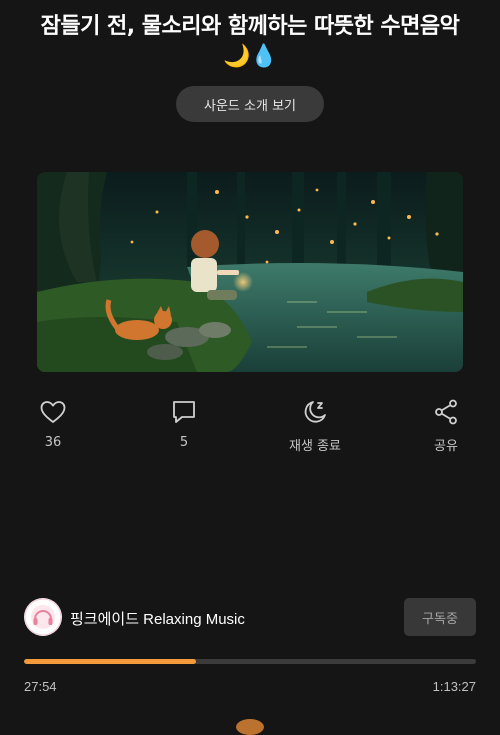 The width and height of the screenshot is (500, 735). I want to click on headphones-logo-icon, so click(43, 617).